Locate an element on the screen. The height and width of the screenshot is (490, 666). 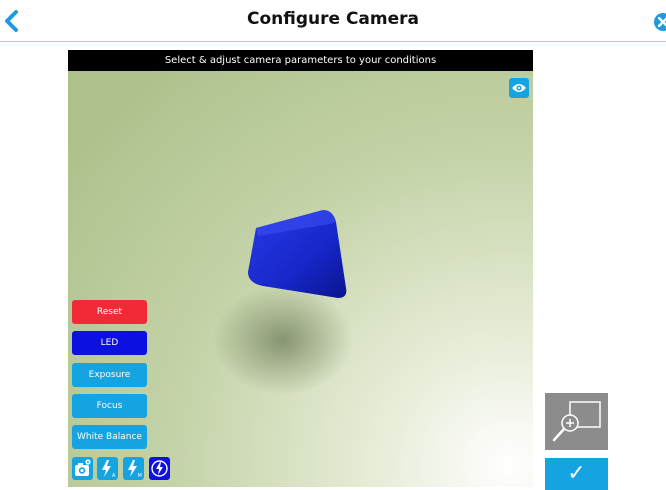
white-balance-button: White Balance is located at coordinates (109, 437).